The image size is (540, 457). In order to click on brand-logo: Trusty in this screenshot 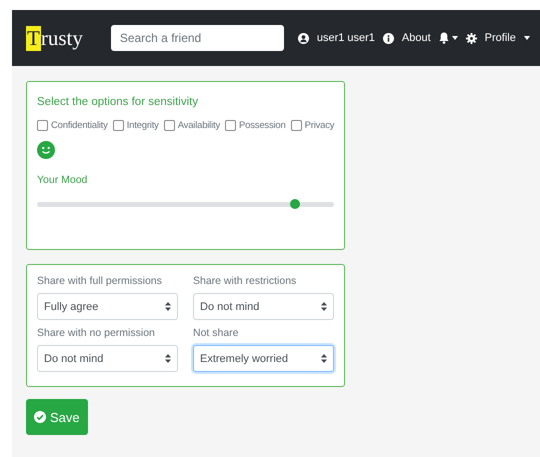, I will do `click(54, 38)`.